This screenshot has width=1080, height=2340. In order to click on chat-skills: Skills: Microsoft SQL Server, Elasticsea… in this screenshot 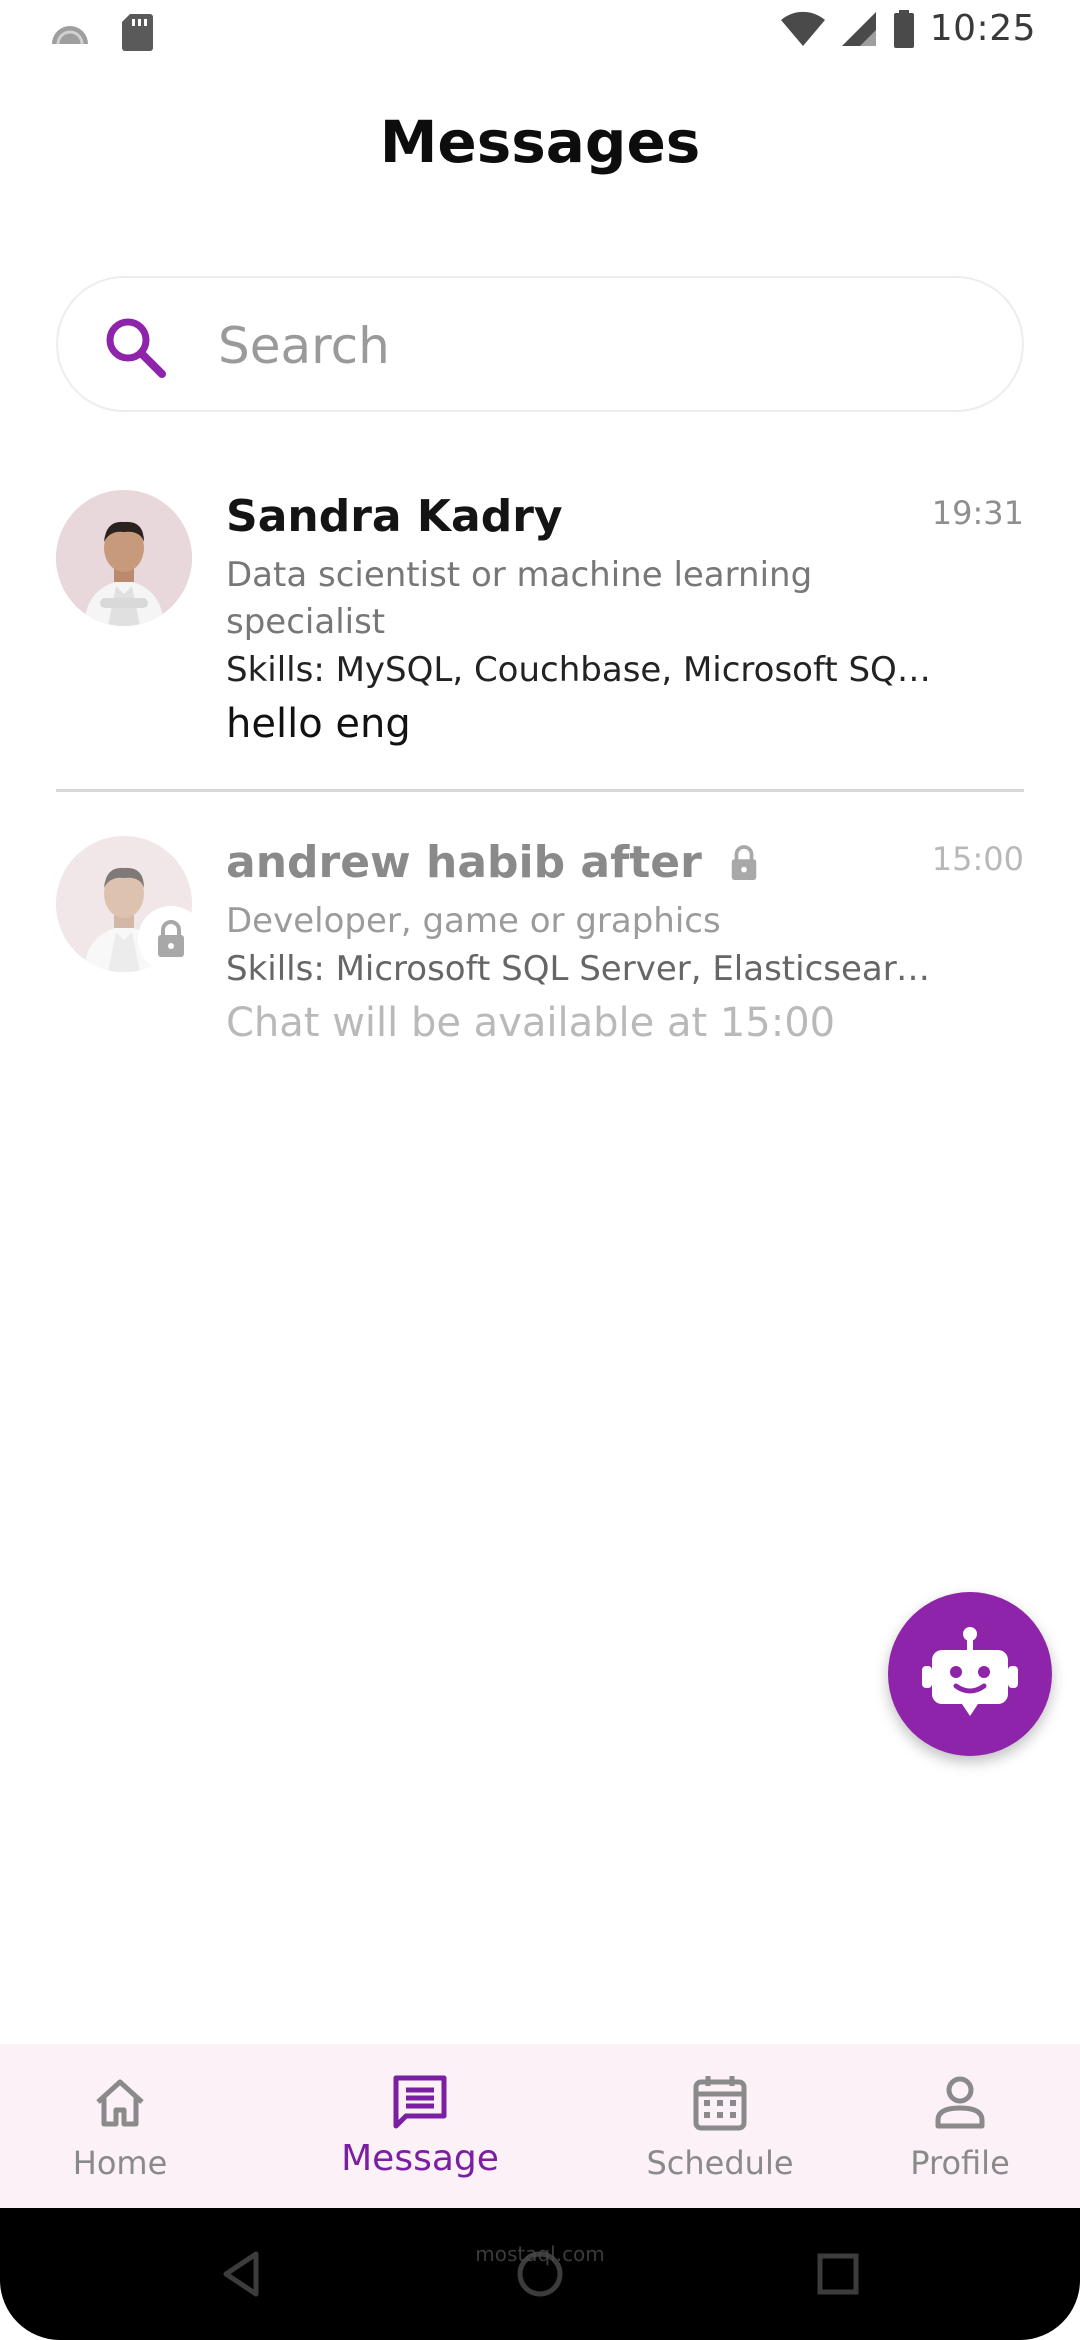, I will do `click(580, 969)`.